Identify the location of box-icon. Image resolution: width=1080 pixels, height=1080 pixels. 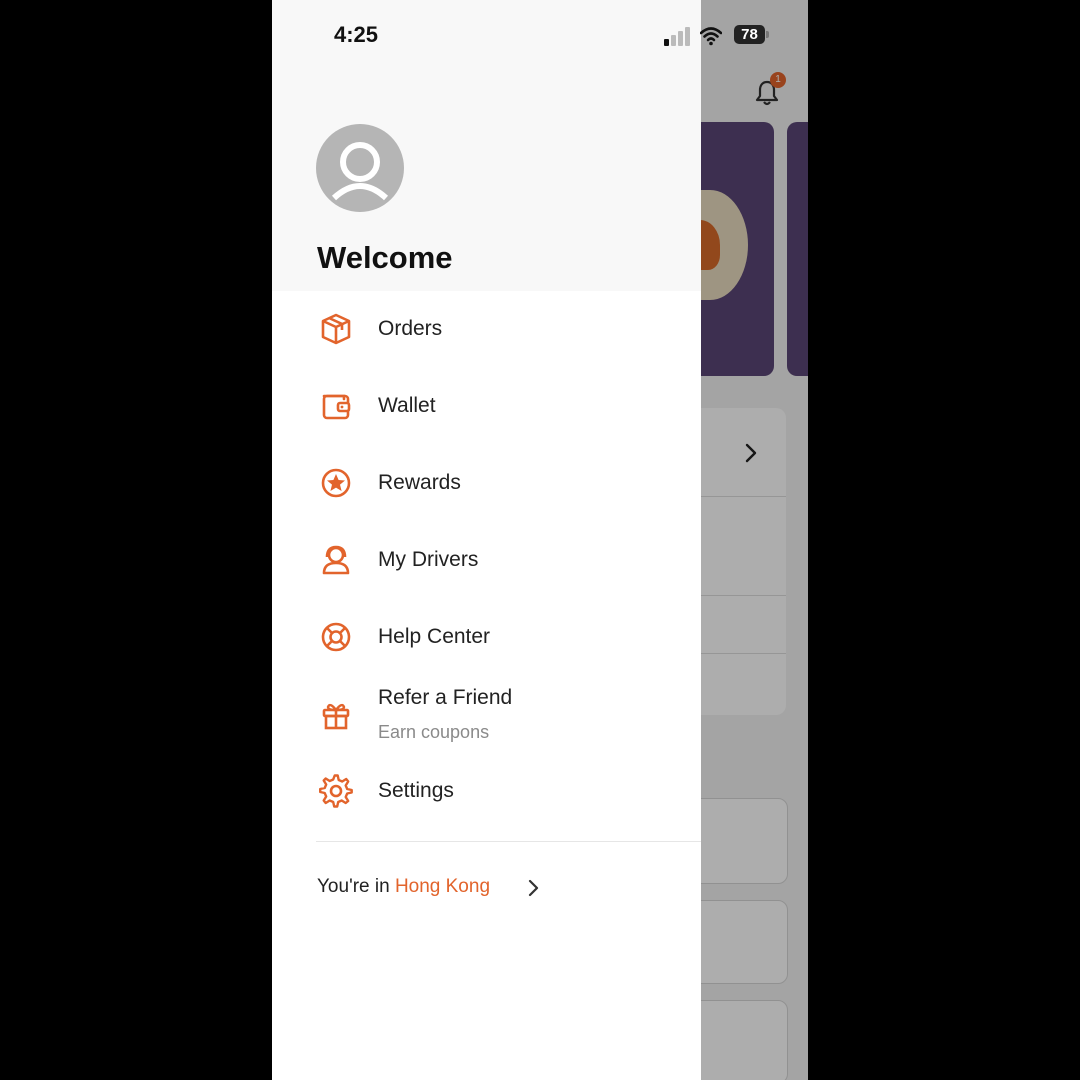
(336, 329).